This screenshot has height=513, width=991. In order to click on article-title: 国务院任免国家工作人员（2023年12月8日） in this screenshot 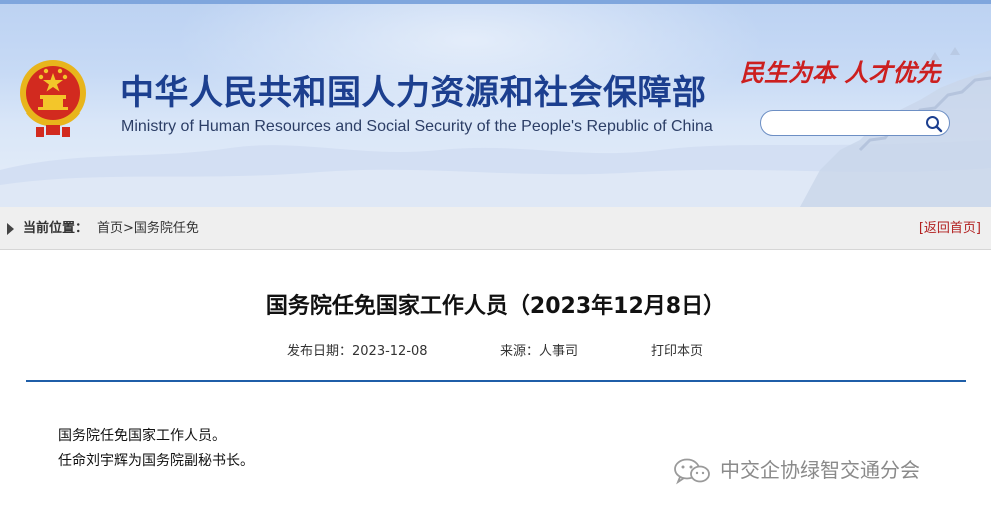, I will do `click(495, 306)`.